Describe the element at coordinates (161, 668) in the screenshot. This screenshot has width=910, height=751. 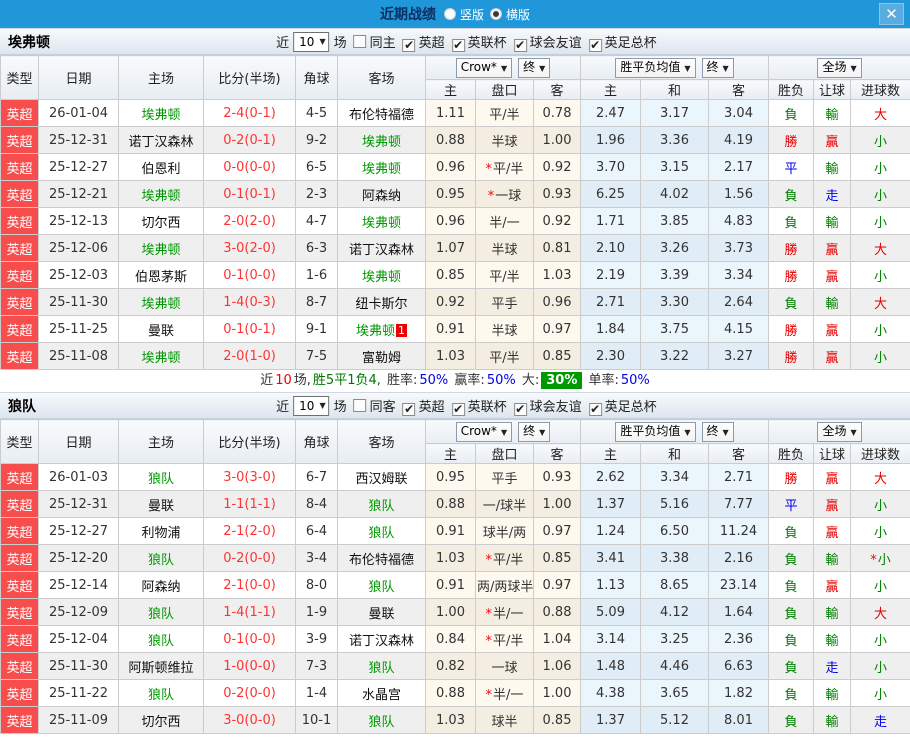
I see `team-label: 阿斯顿维拉` at that location.